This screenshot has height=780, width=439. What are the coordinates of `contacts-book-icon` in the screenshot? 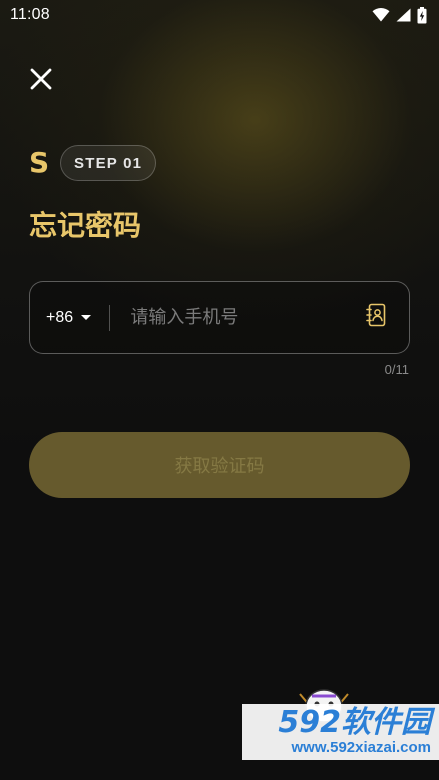 It's located at (377, 317).